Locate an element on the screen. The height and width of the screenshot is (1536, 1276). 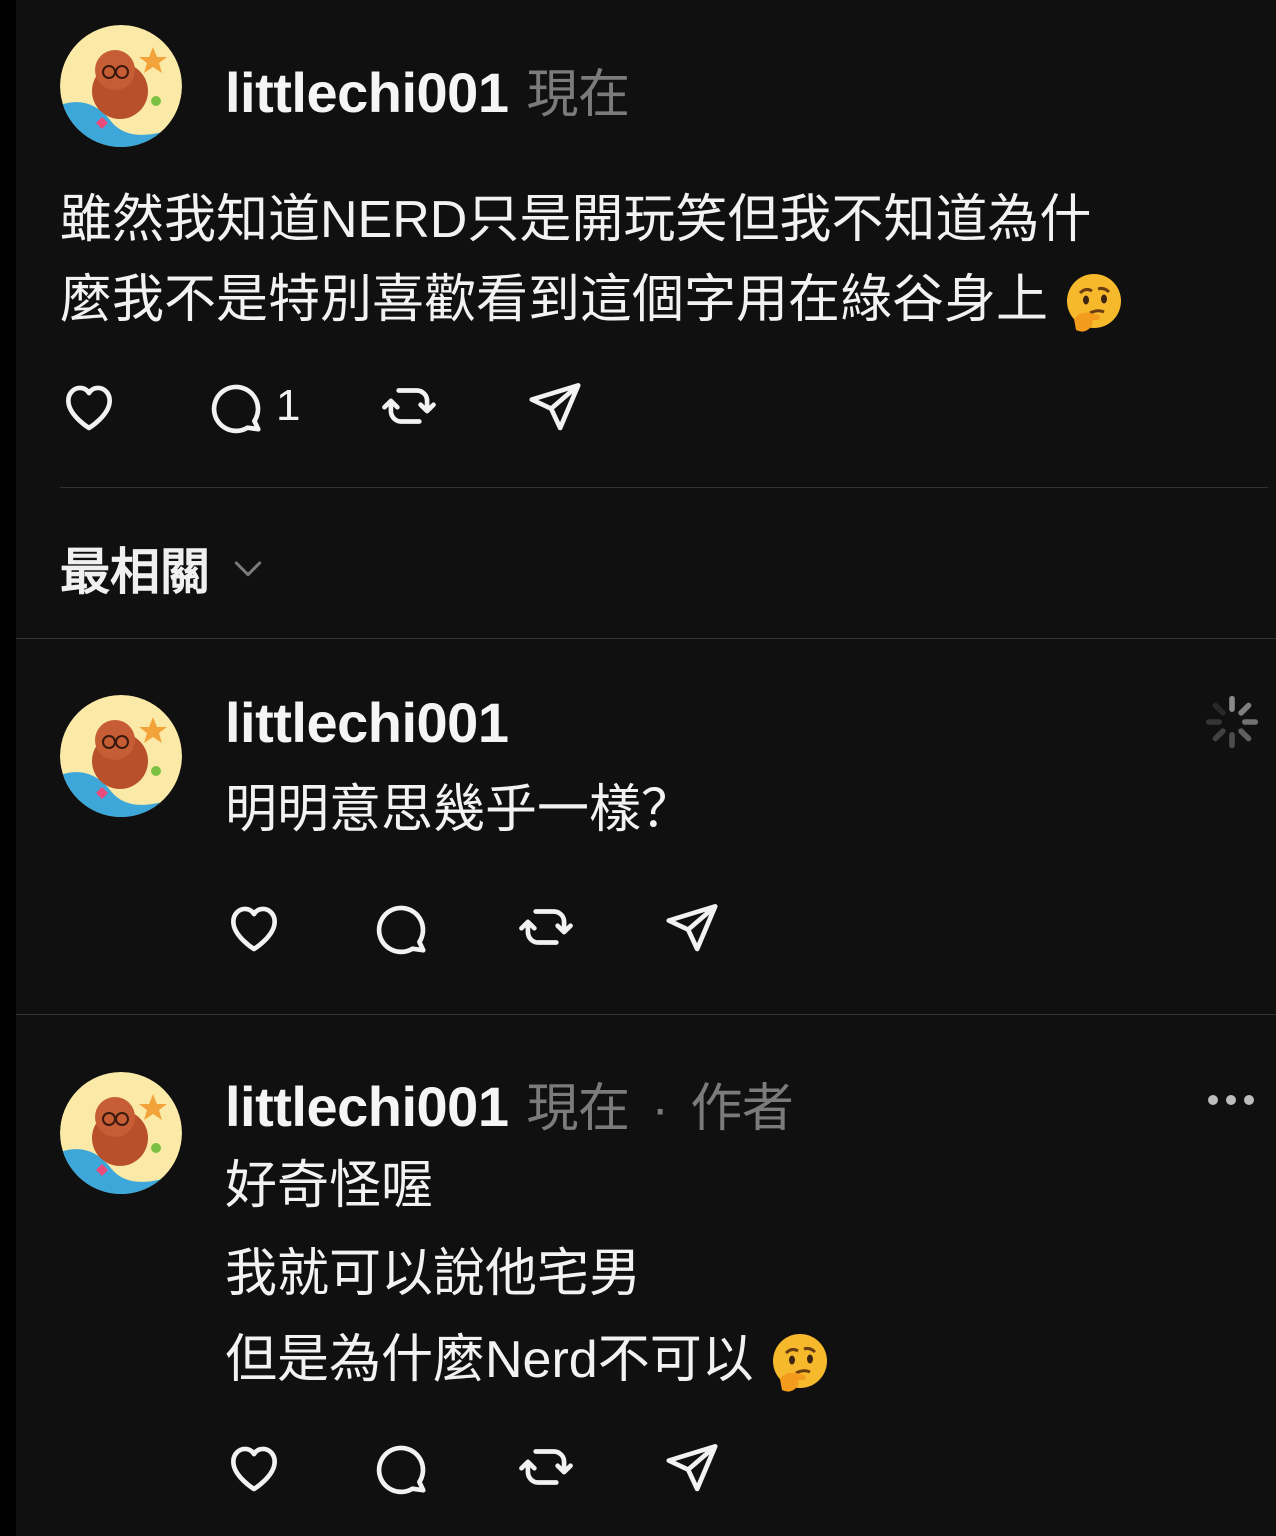
sort-dropdown: 最相關 is located at coordinates (164, 568).